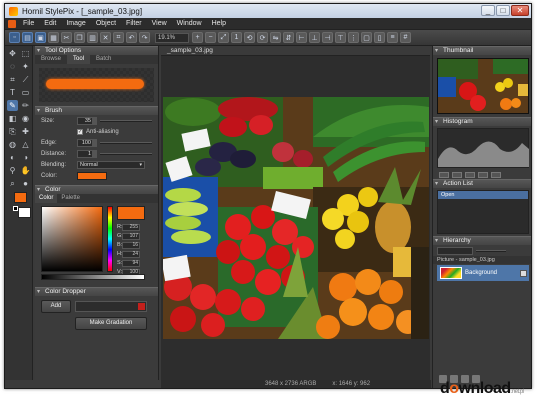  Describe the element at coordinates (75, 23) in the screenshot. I see `menu-image: Image` at that location.